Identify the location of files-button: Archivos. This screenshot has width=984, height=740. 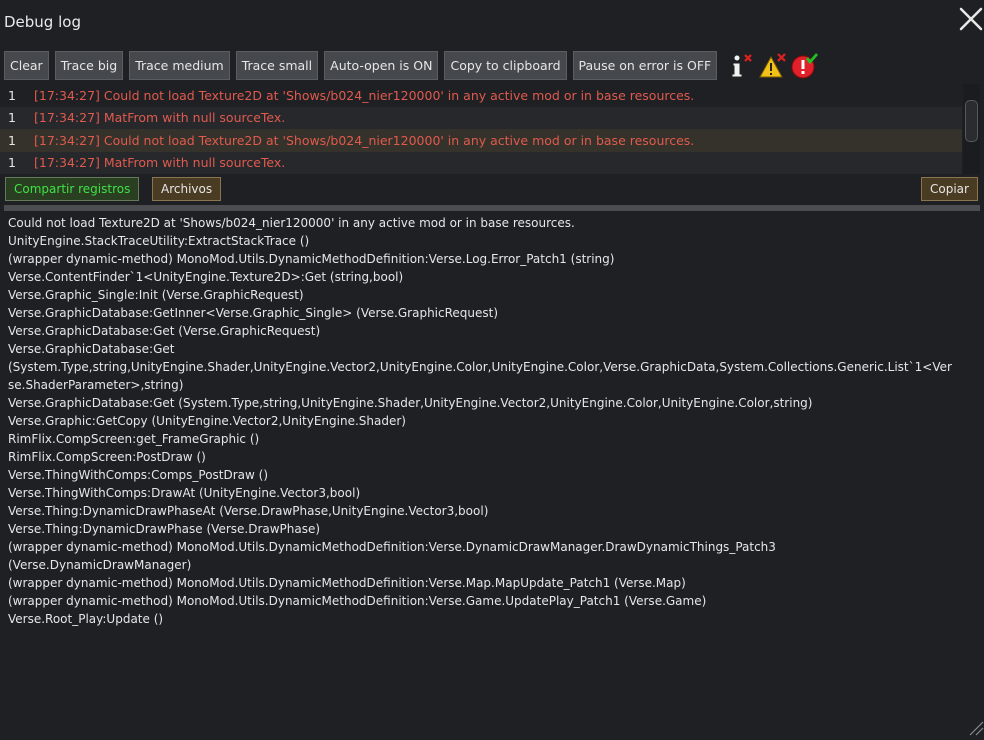
(187, 189).